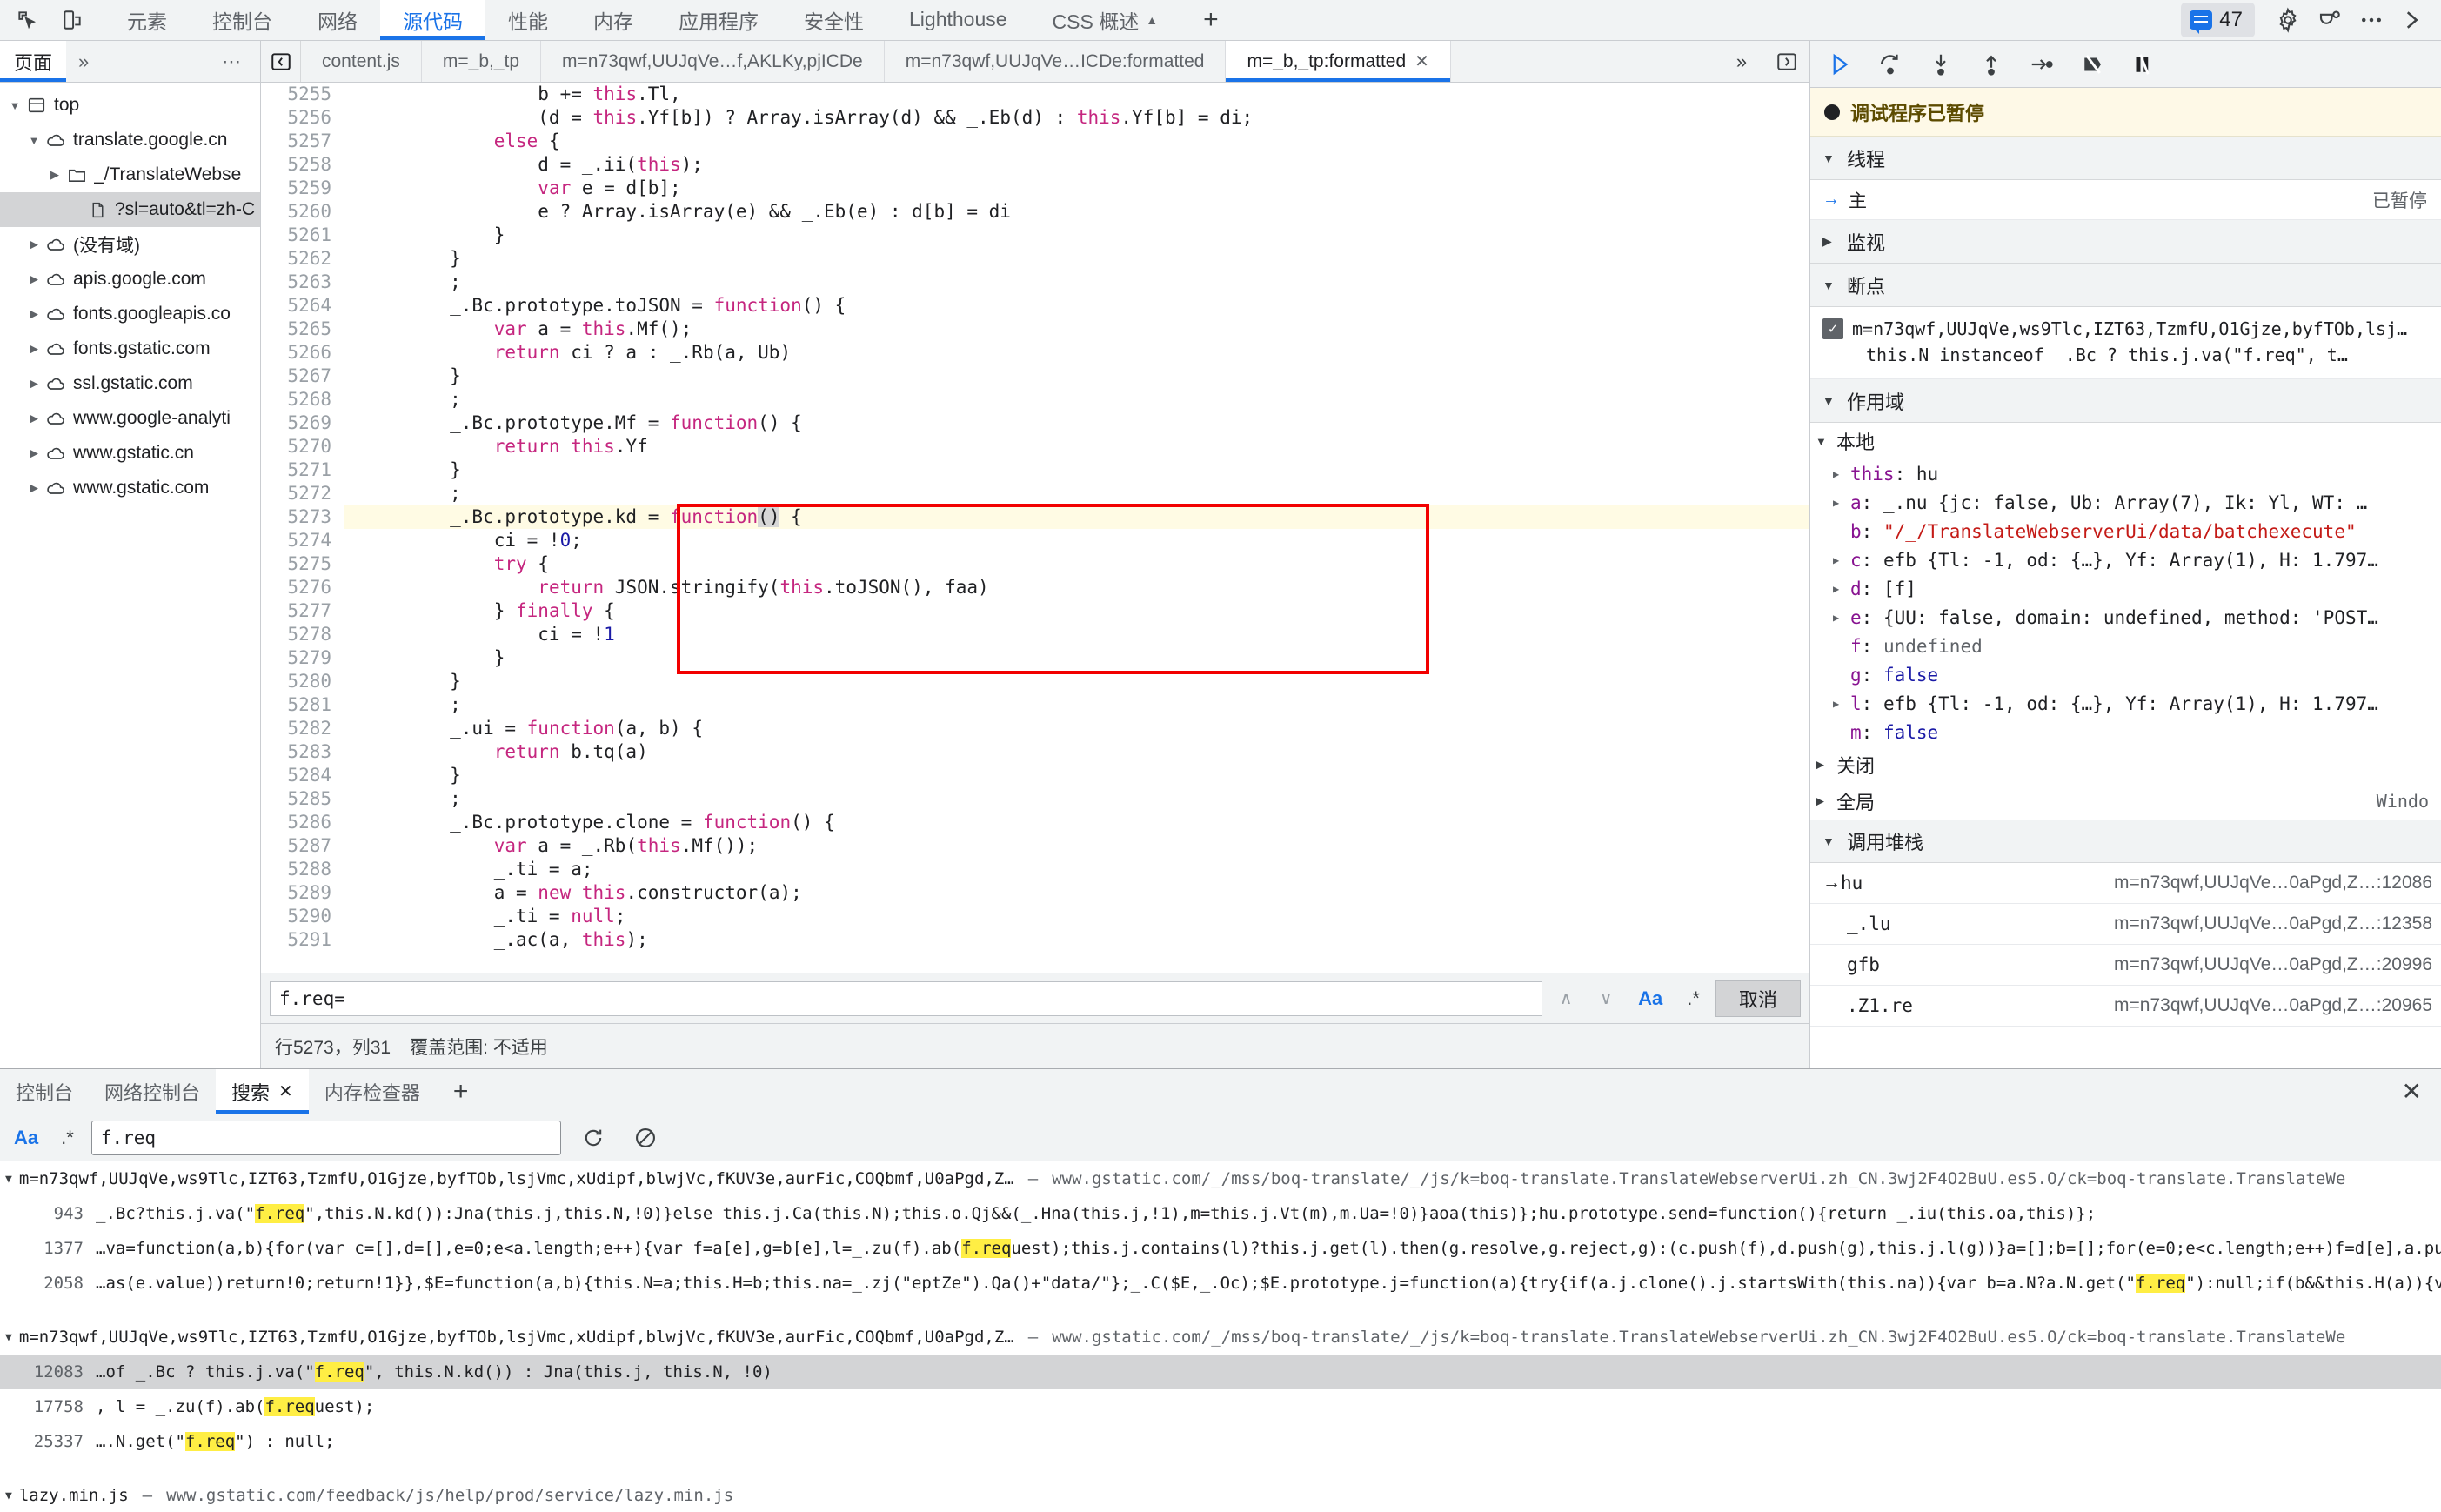 This screenshot has width=2441, height=1512. I want to click on scope-group-global: ▶ 全局 Windo, so click(2125, 802).